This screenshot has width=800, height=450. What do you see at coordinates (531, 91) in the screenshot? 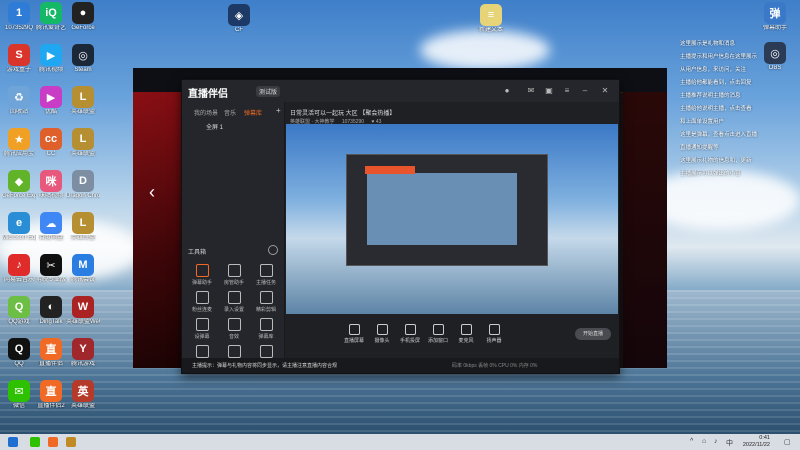
I see `mail-icon: ✉` at bounding box center [531, 91].